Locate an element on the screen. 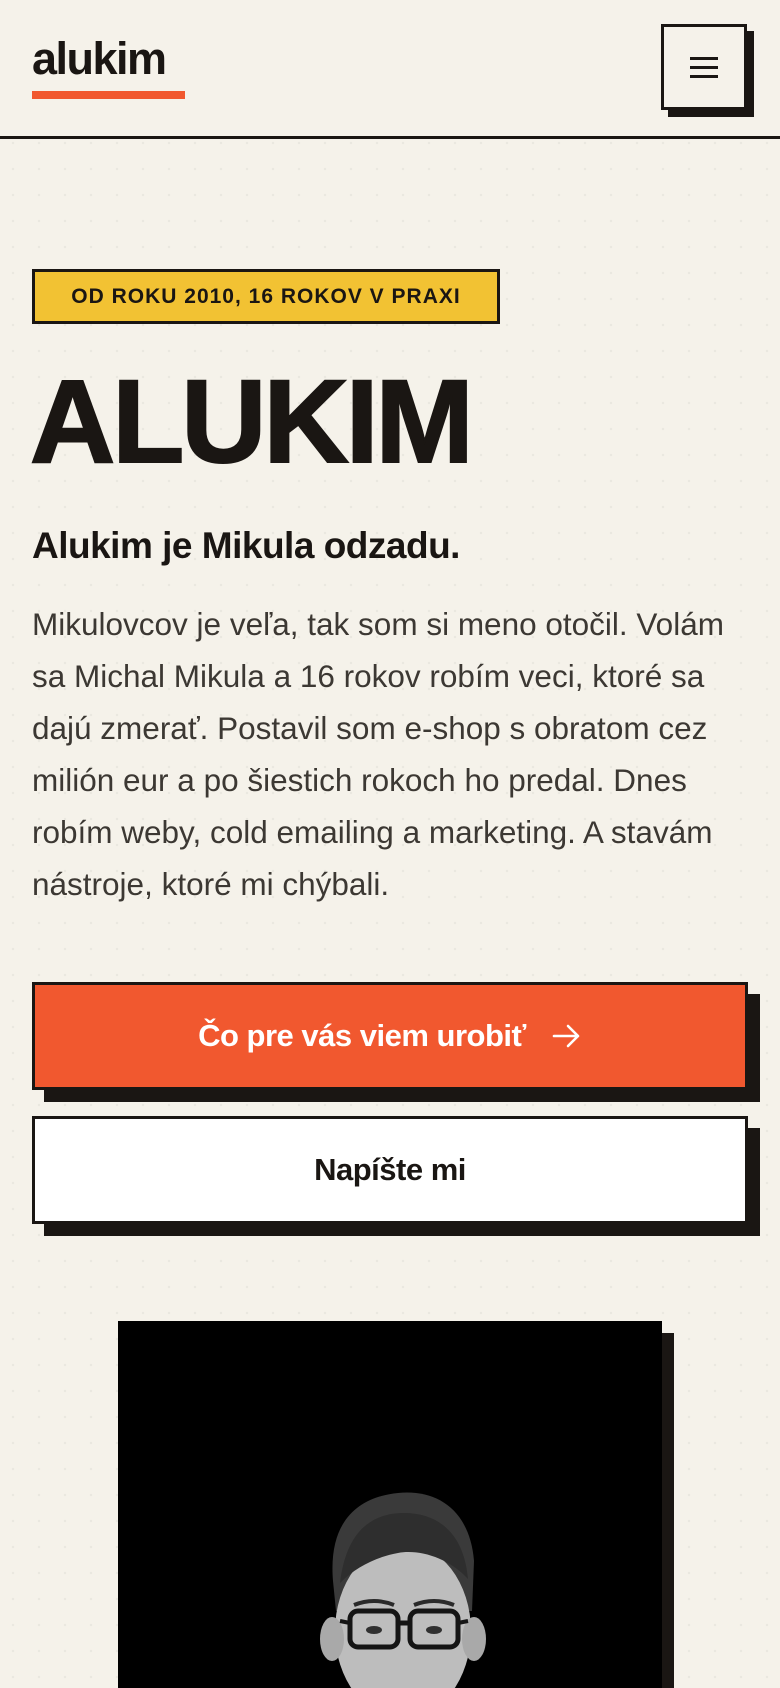 The width and height of the screenshot is (780, 1688). site-header: alukim is located at coordinates (390, 69).